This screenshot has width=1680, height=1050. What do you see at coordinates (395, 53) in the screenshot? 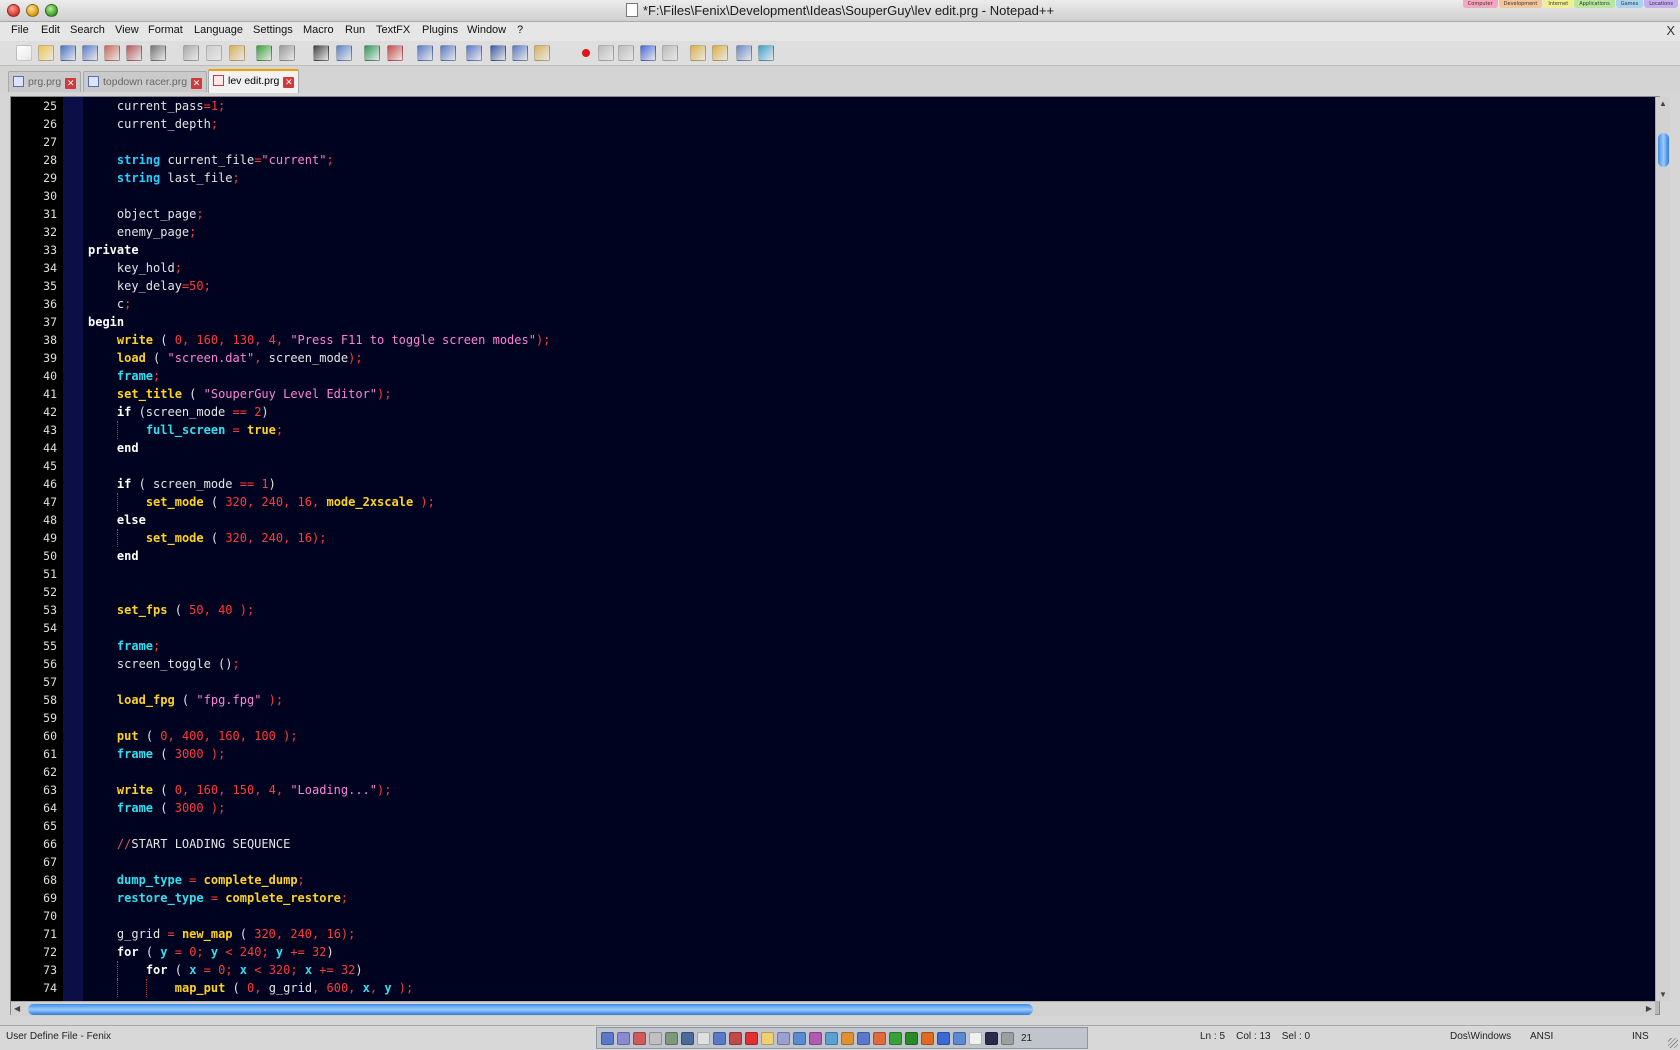
I see `zoom-out-icon` at bounding box center [395, 53].